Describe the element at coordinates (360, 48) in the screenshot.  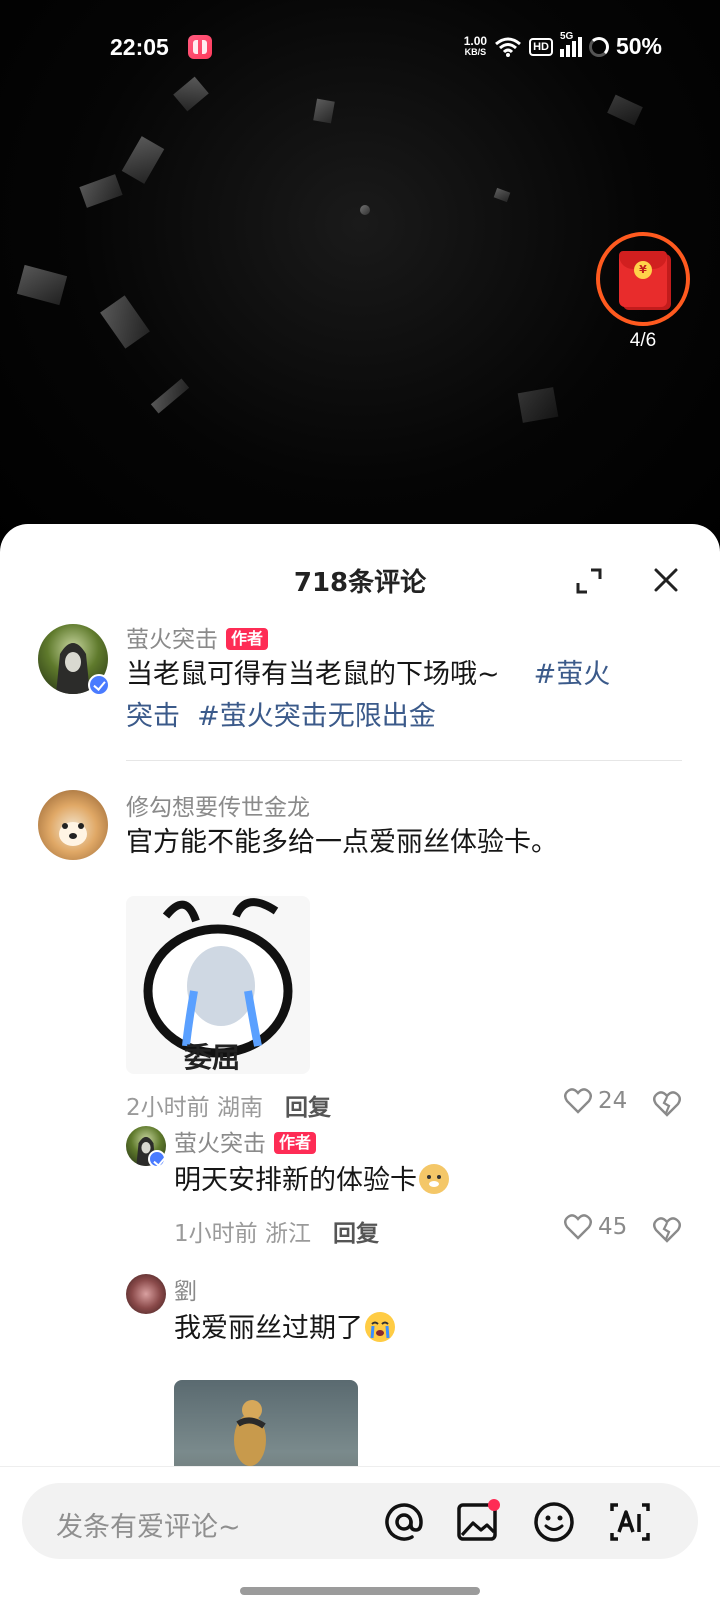
I see `status-bar: 22:05 1.00 KB/S HD 5G 50%` at that location.